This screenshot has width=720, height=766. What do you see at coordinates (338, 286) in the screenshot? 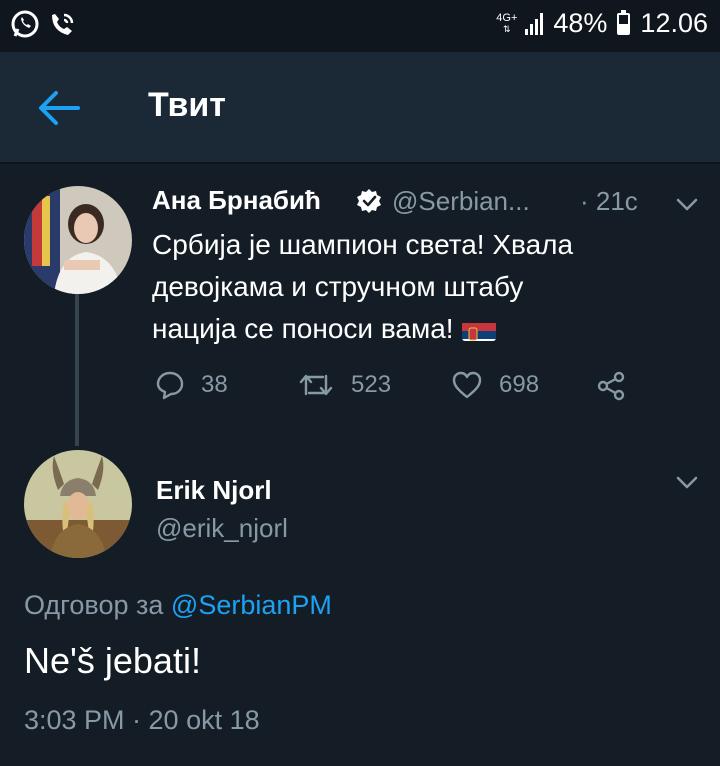
I see `tweet-text-line: девојкама и стручном штабу` at bounding box center [338, 286].